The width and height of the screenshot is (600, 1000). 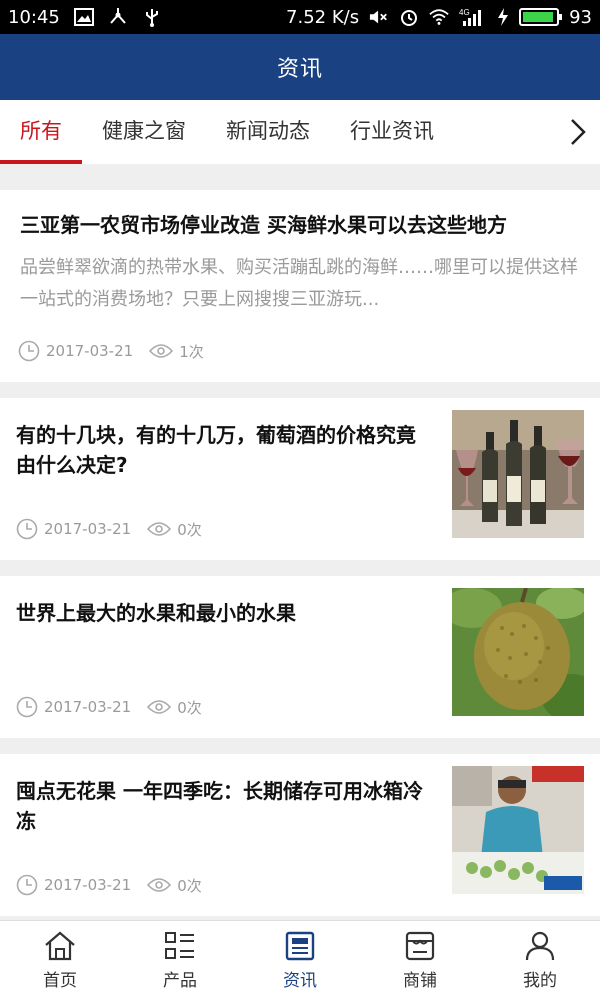 I want to click on battery-percent: 93, so click(x=580, y=17).